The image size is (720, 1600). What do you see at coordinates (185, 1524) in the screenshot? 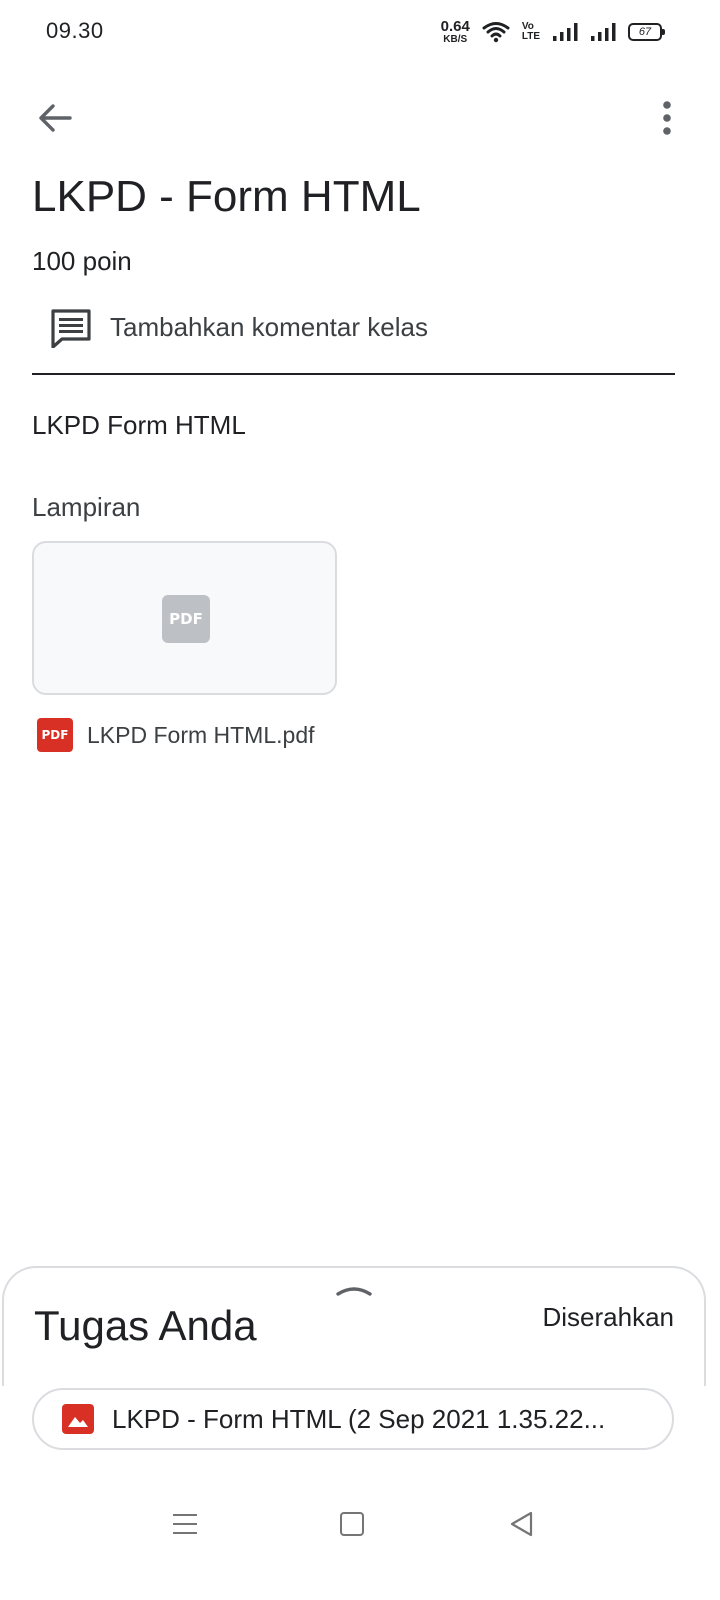
I see `recent-apps-icon` at bounding box center [185, 1524].